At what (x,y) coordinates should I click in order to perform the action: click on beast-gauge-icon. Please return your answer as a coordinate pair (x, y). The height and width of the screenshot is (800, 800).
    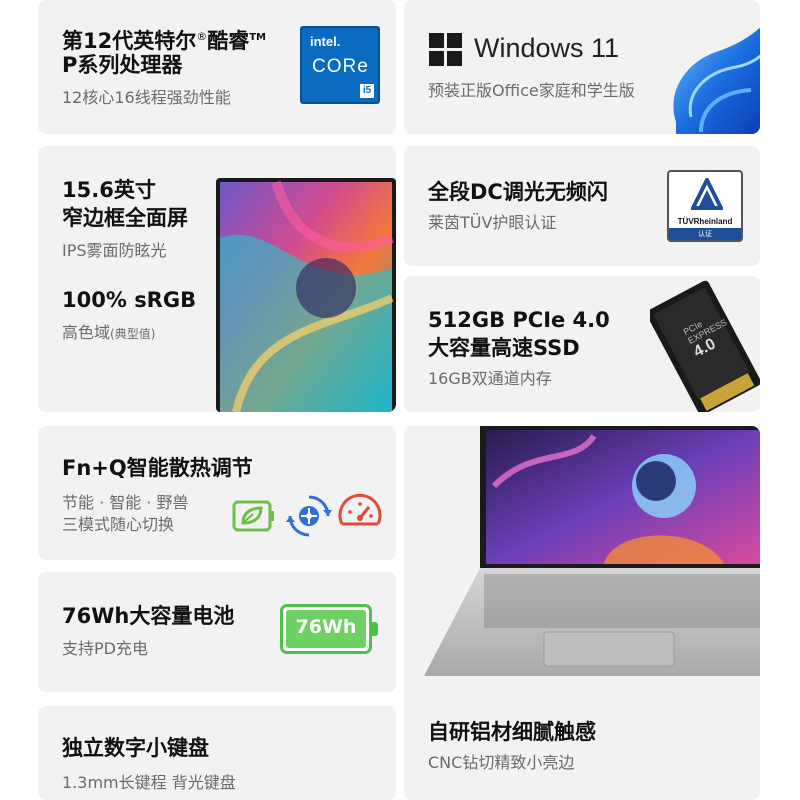
    Looking at the image, I should click on (360, 509).